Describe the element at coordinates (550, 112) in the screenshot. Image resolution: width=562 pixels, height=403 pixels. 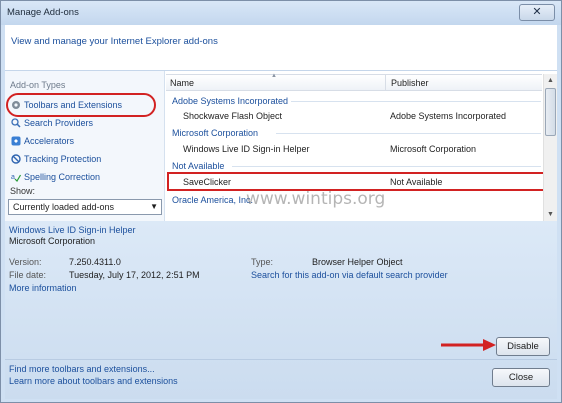
I see `scroll-thumb` at that location.